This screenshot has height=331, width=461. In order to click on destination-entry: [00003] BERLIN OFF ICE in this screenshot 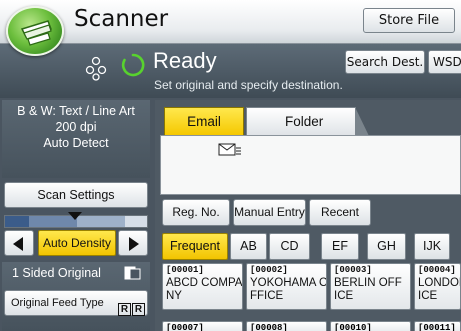, I will do `click(370, 286)`.